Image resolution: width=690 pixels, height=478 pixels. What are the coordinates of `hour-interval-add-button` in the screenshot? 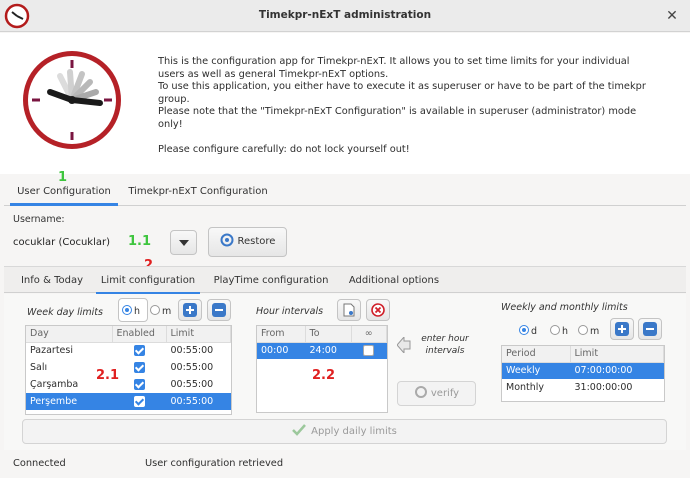 It's located at (349, 310).